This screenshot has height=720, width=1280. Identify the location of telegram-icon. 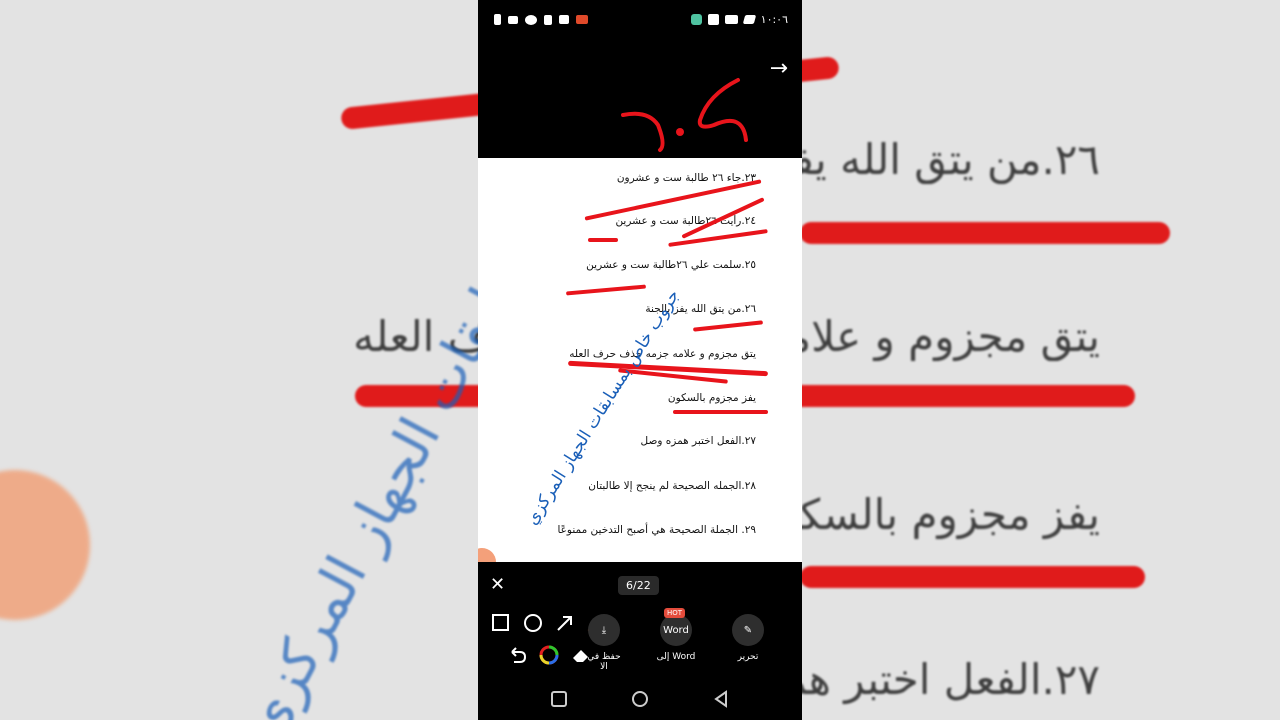
(749, 19).